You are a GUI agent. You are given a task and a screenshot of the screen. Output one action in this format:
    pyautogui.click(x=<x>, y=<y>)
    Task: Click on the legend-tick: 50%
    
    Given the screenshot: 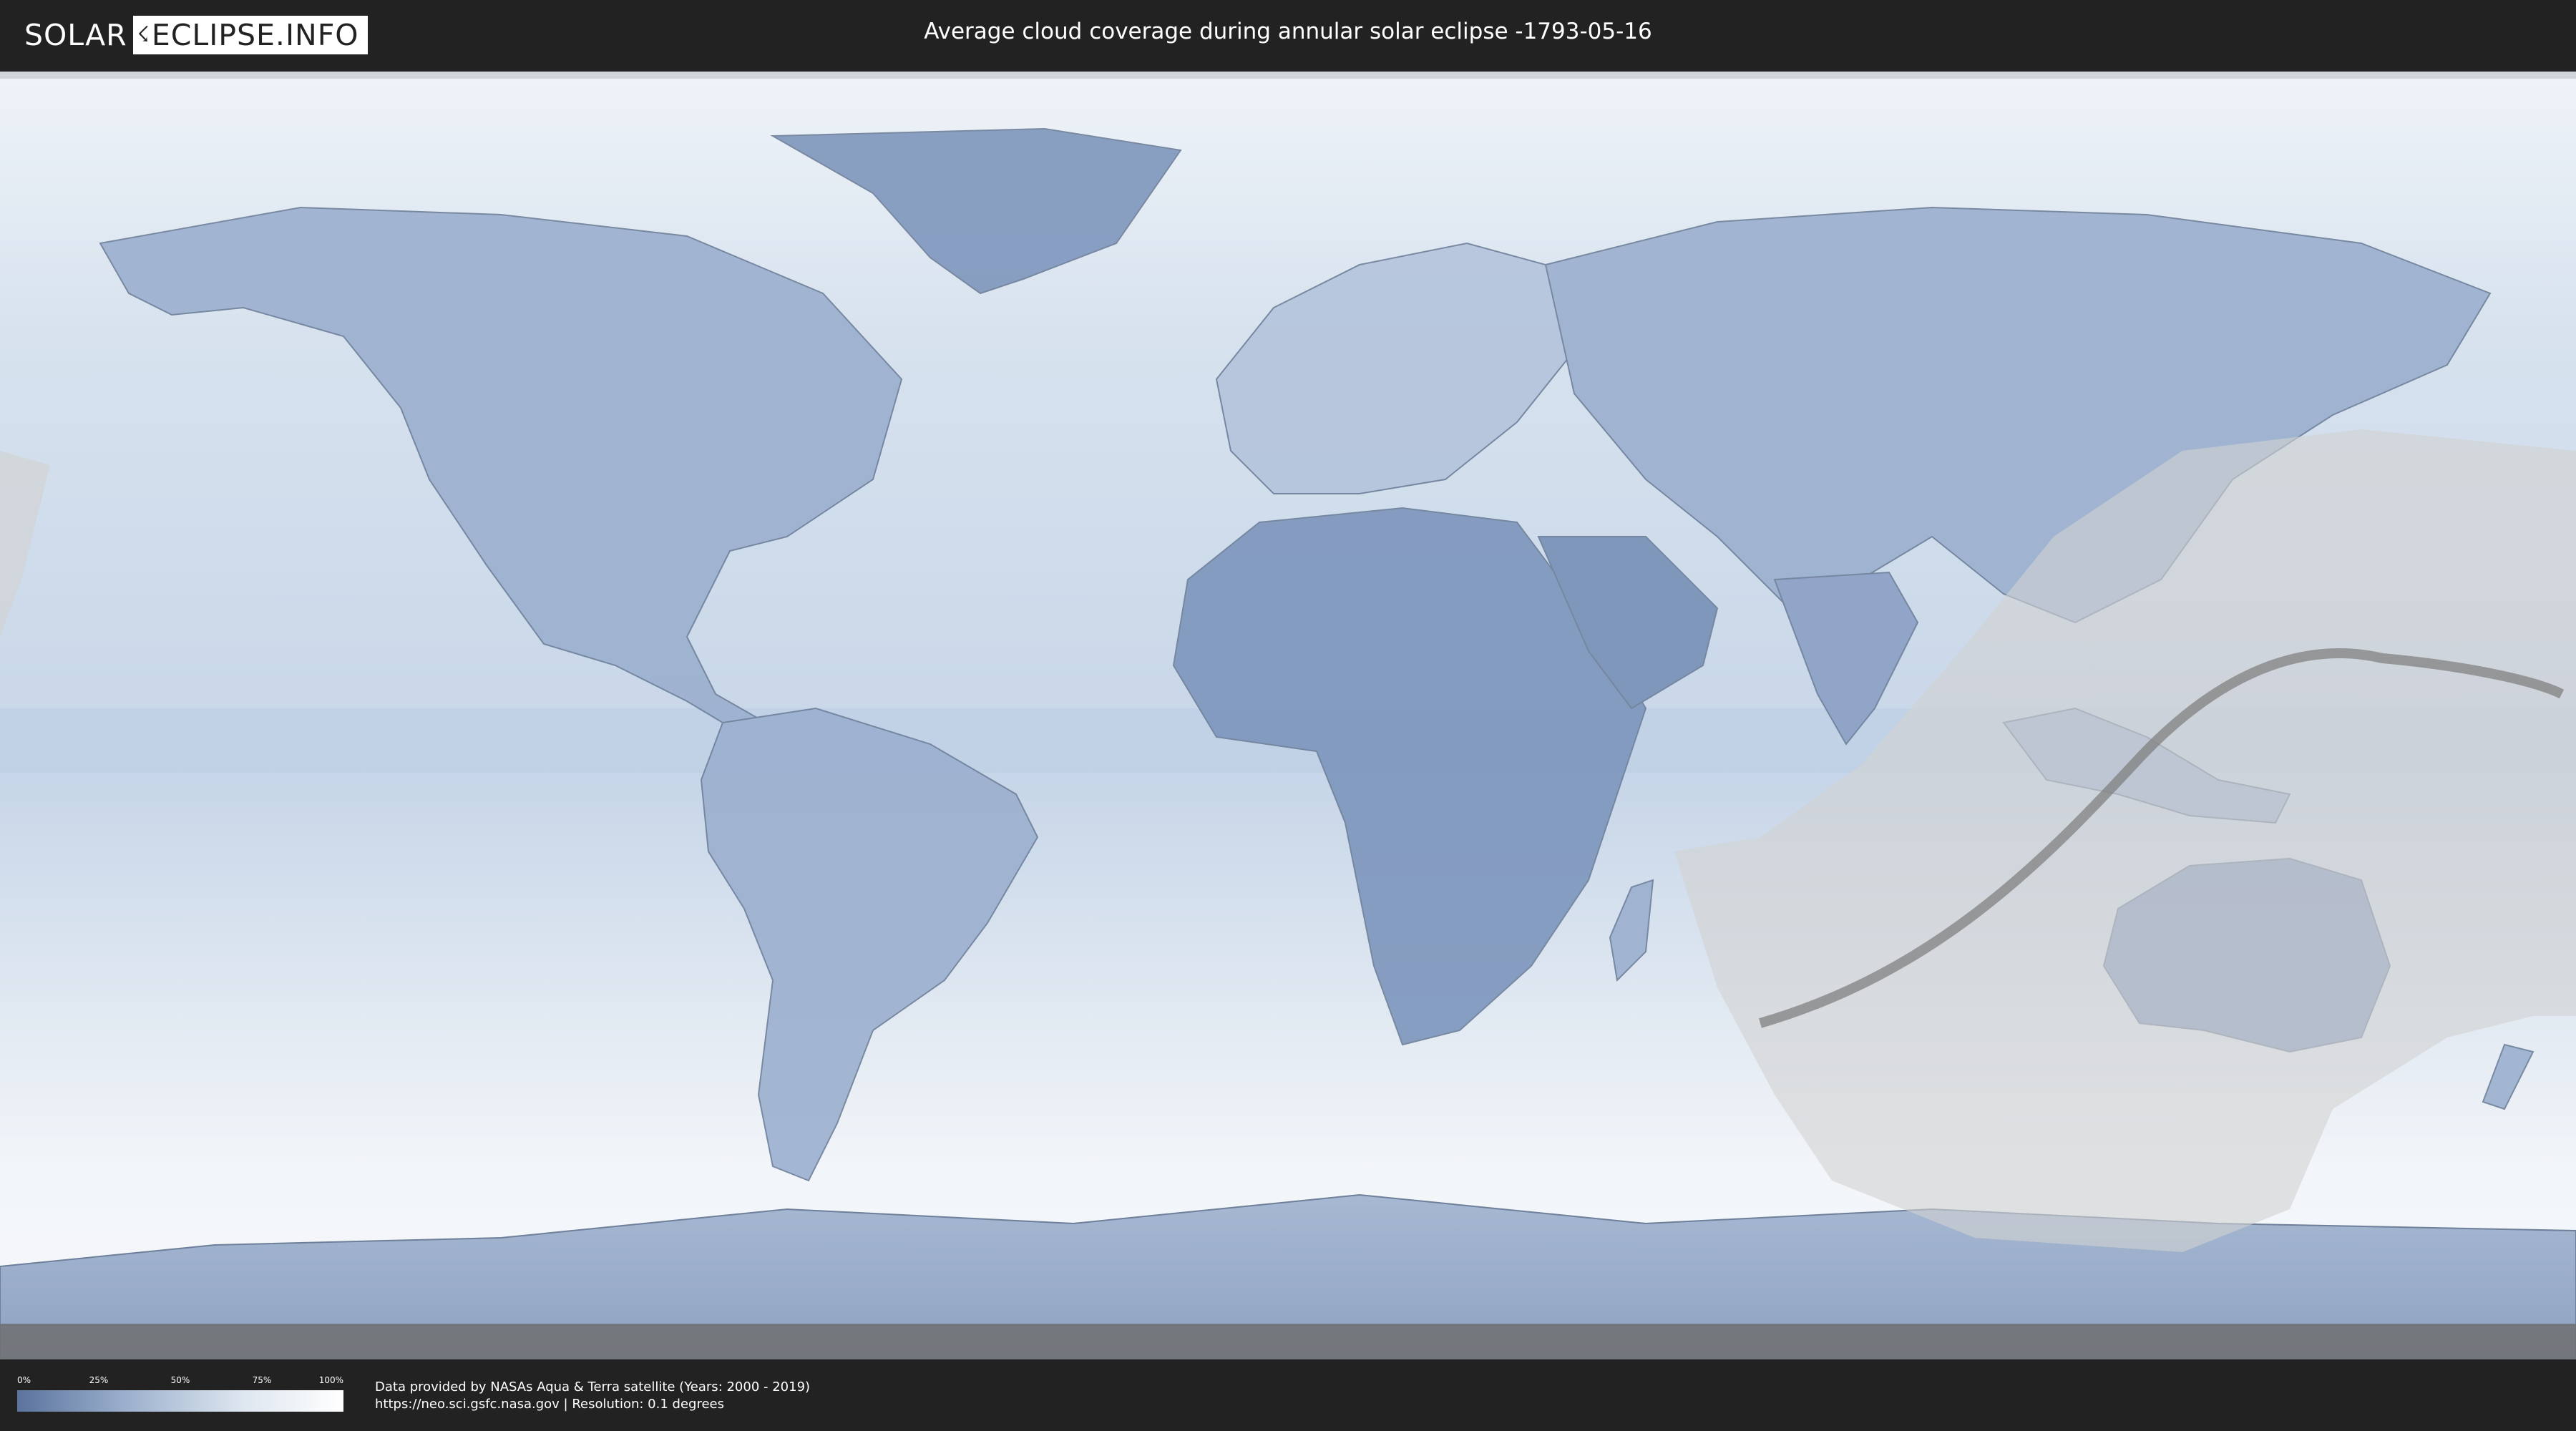 What is the action you would take?
    pyautogui.click(x=180, y=1380)
    